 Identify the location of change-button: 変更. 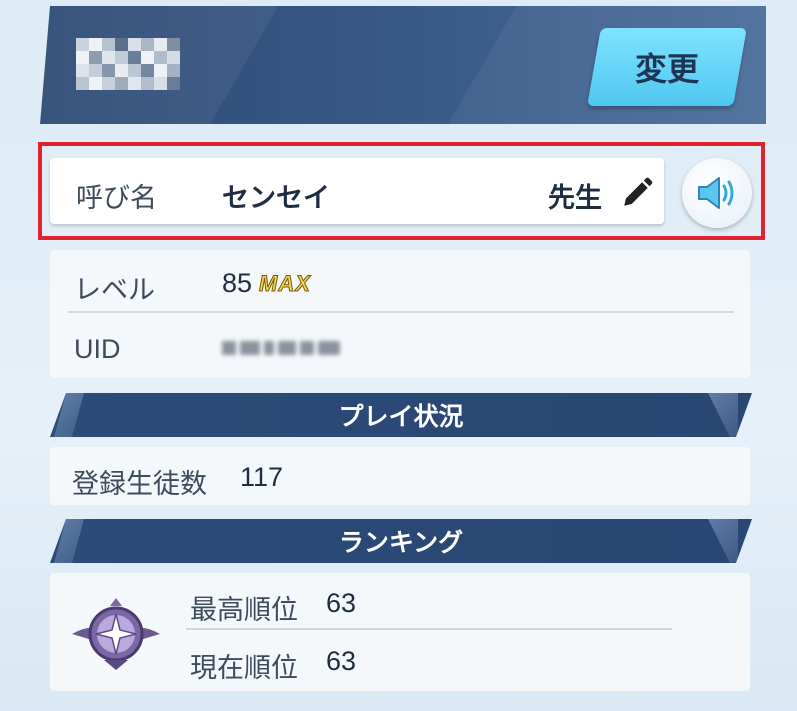
(667, 67).